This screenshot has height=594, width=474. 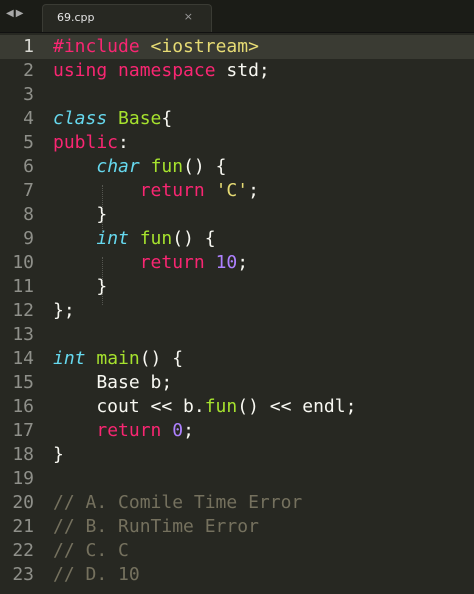 What do you see at coordinates (23, 550) in the screenshot?
I see `line-number: 22` at bounding box center [23, 550].